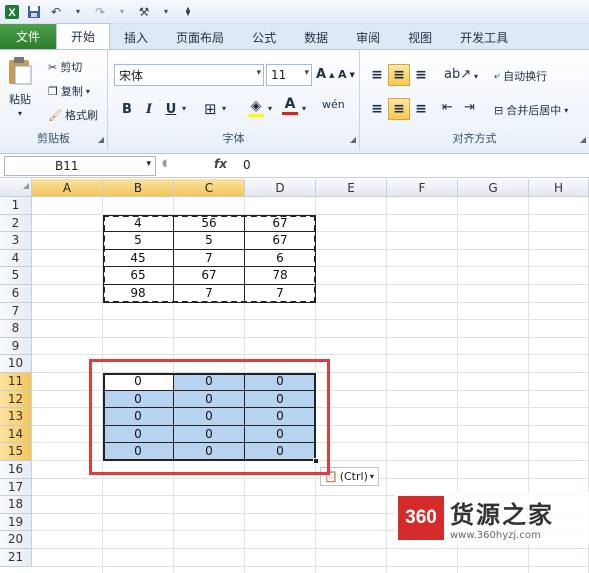  Describe the element at coordinates (144, 12) in the screenshot. I see `tools-icon: ⚒` at that location.